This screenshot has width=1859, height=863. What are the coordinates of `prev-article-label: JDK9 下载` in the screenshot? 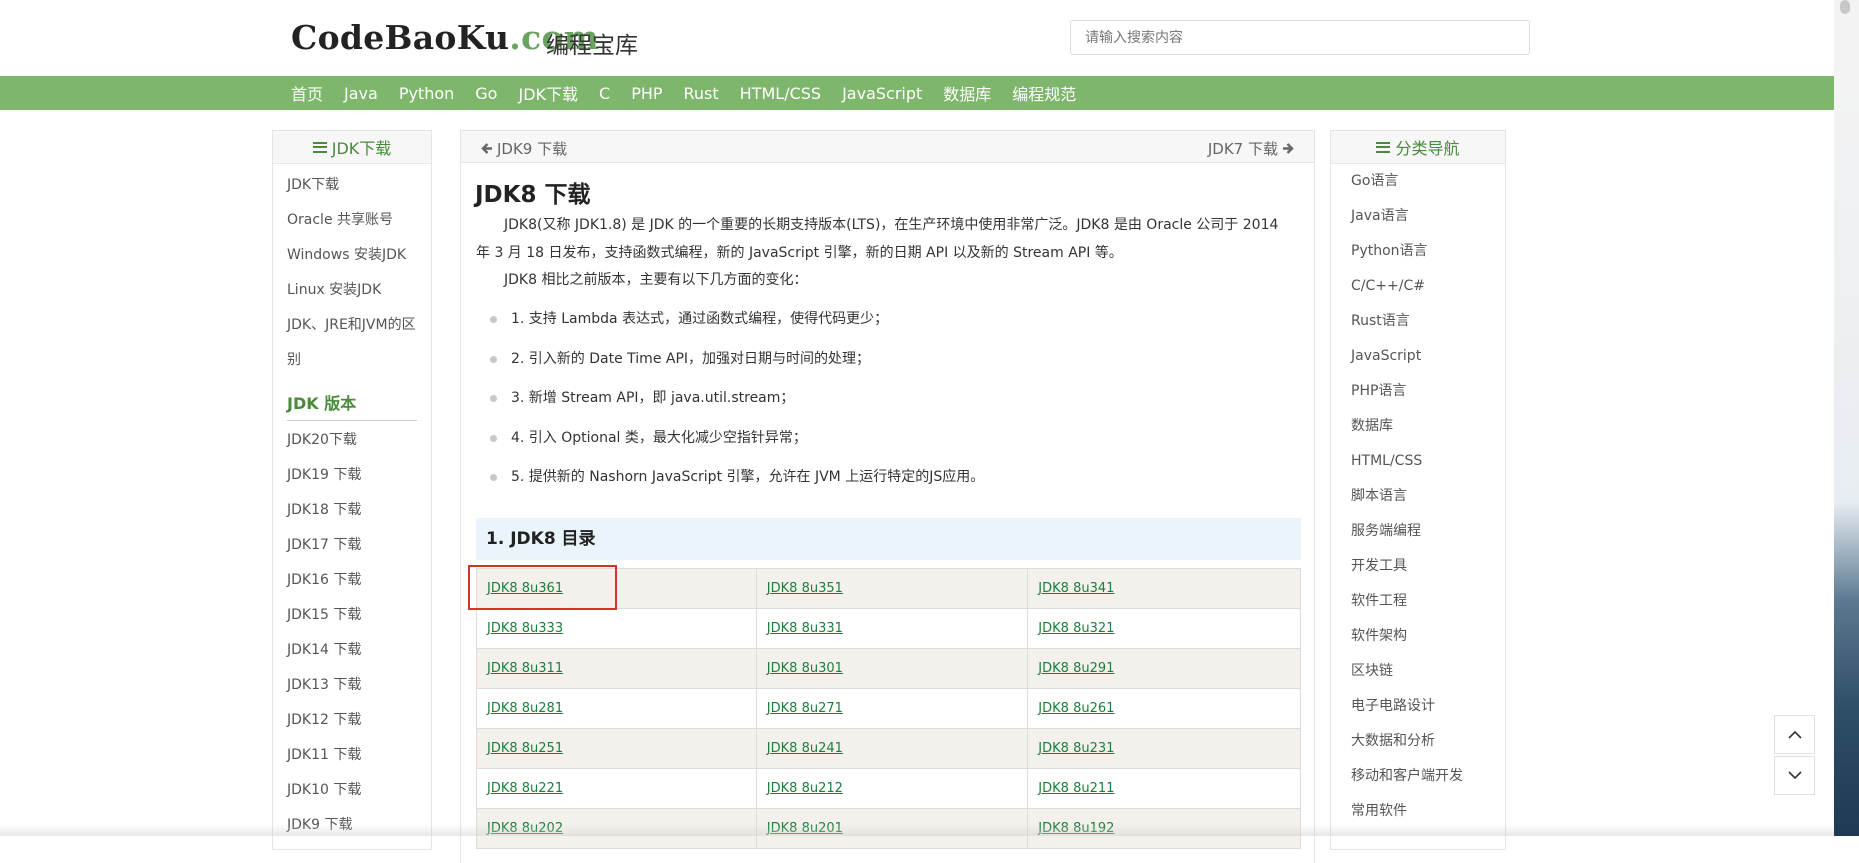 It's located at (532, 149).